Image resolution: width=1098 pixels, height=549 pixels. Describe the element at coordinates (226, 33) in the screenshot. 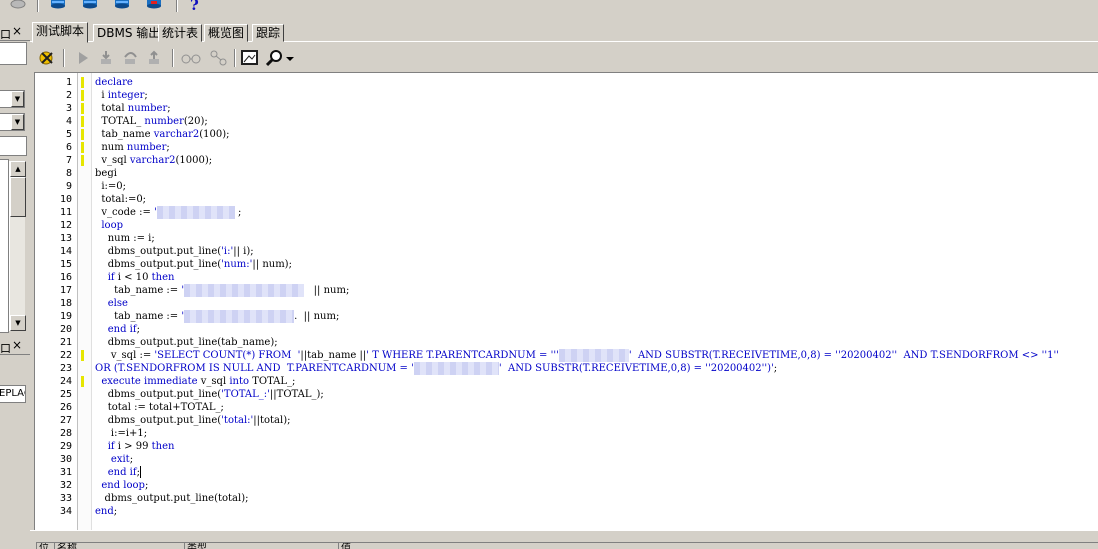

I see `tab-overview: 概览图` at that location.